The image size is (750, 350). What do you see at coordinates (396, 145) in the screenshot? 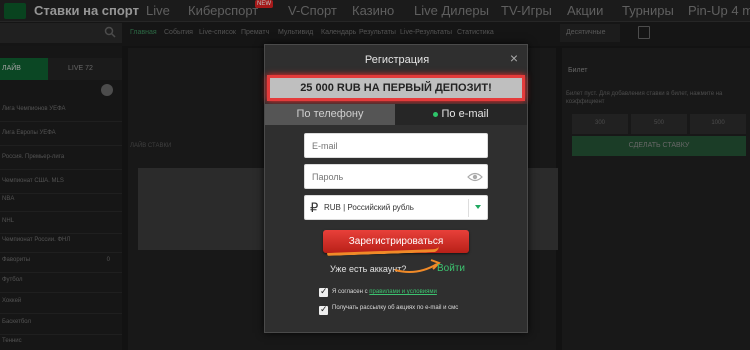
I see `email-field` at bounding box center [396, 145].